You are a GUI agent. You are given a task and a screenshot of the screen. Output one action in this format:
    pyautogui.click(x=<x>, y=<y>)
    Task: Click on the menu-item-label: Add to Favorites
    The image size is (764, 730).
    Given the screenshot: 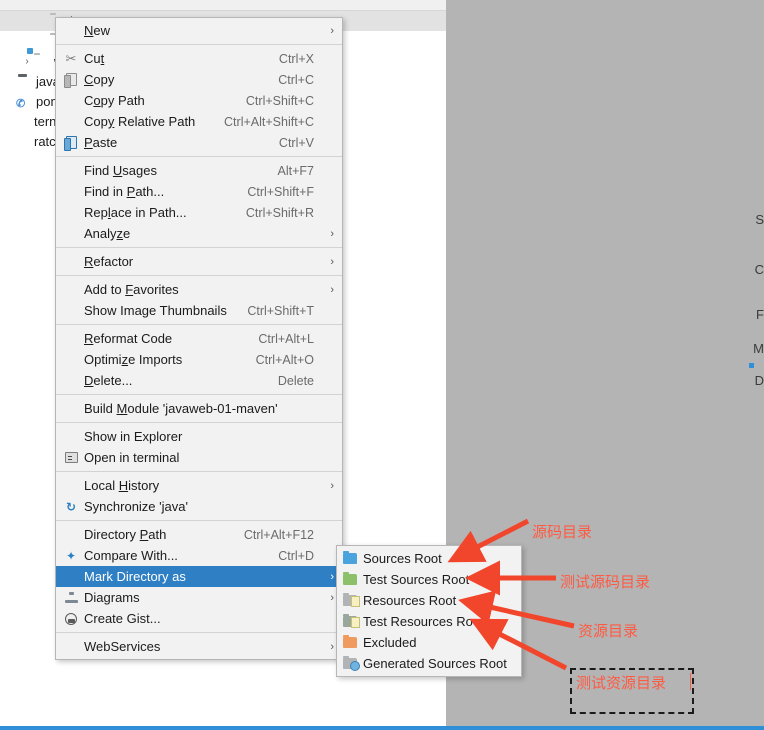 What is the action you would take?
    pyautogui.click(x=131, y=289)
    